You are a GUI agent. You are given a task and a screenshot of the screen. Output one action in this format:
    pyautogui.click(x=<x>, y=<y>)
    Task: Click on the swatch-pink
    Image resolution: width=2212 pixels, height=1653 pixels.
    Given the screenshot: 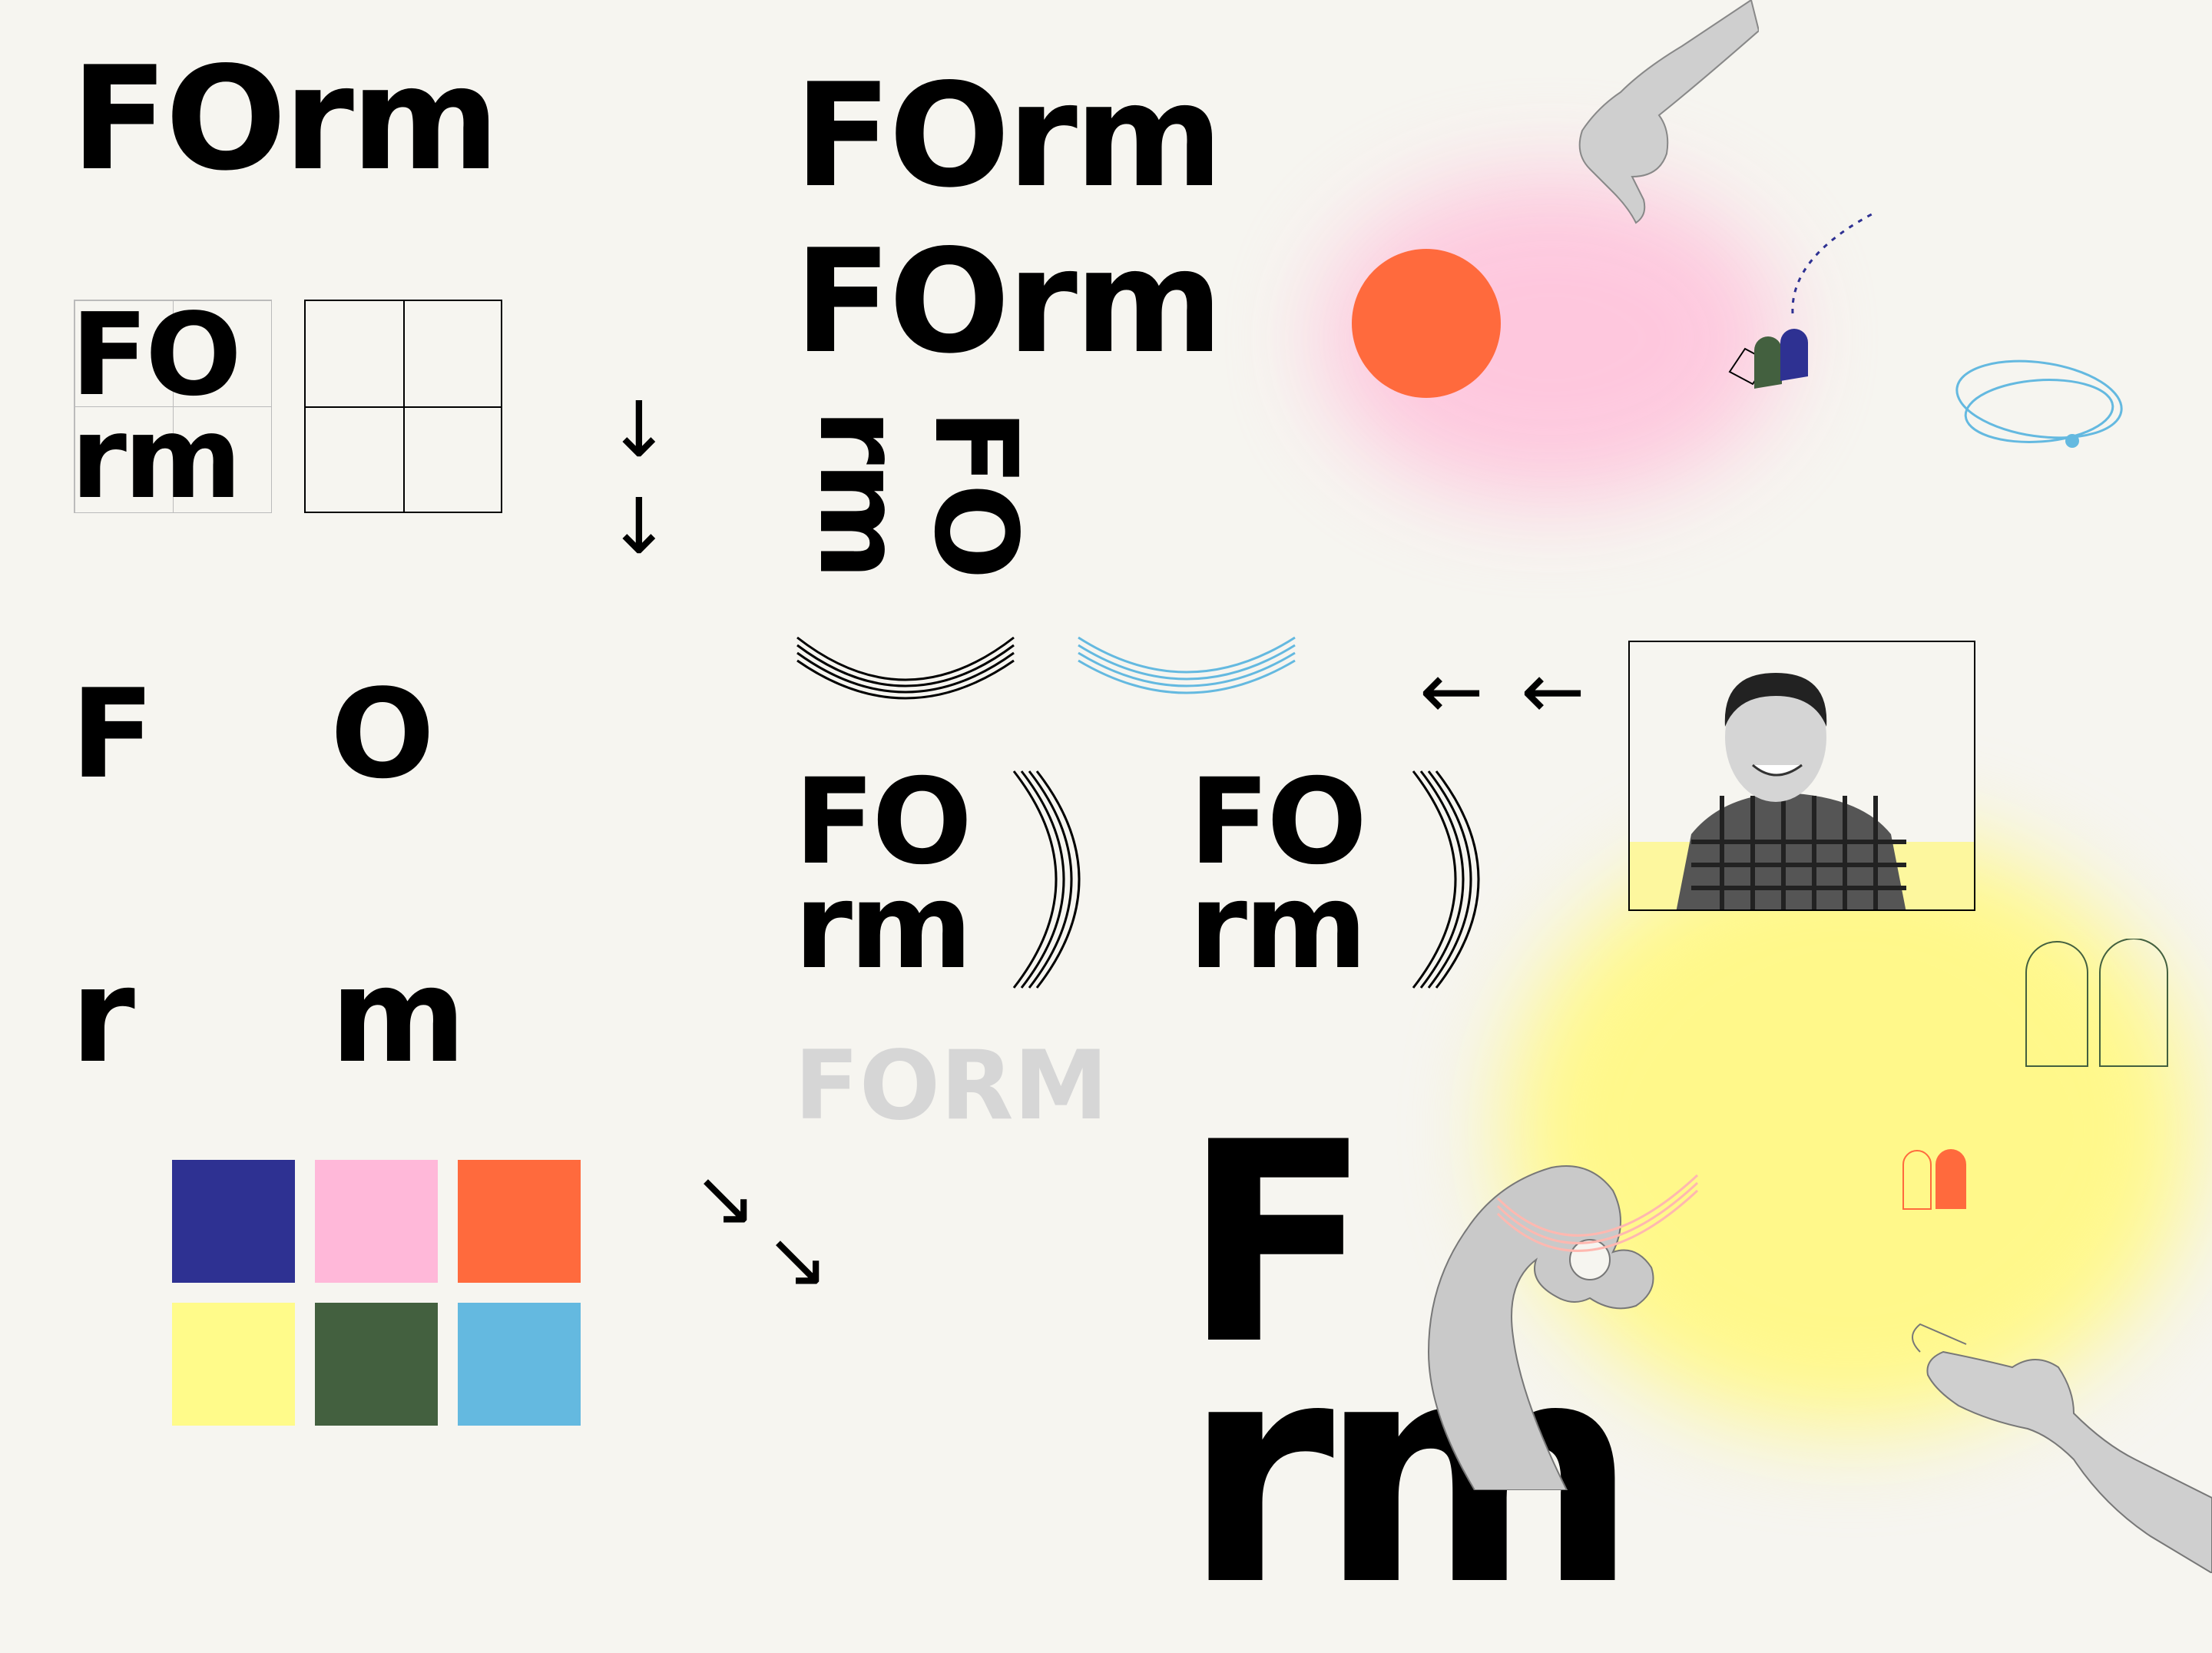 What is the action you would take?
    pyautogui.click(x=377, y=1221)
    